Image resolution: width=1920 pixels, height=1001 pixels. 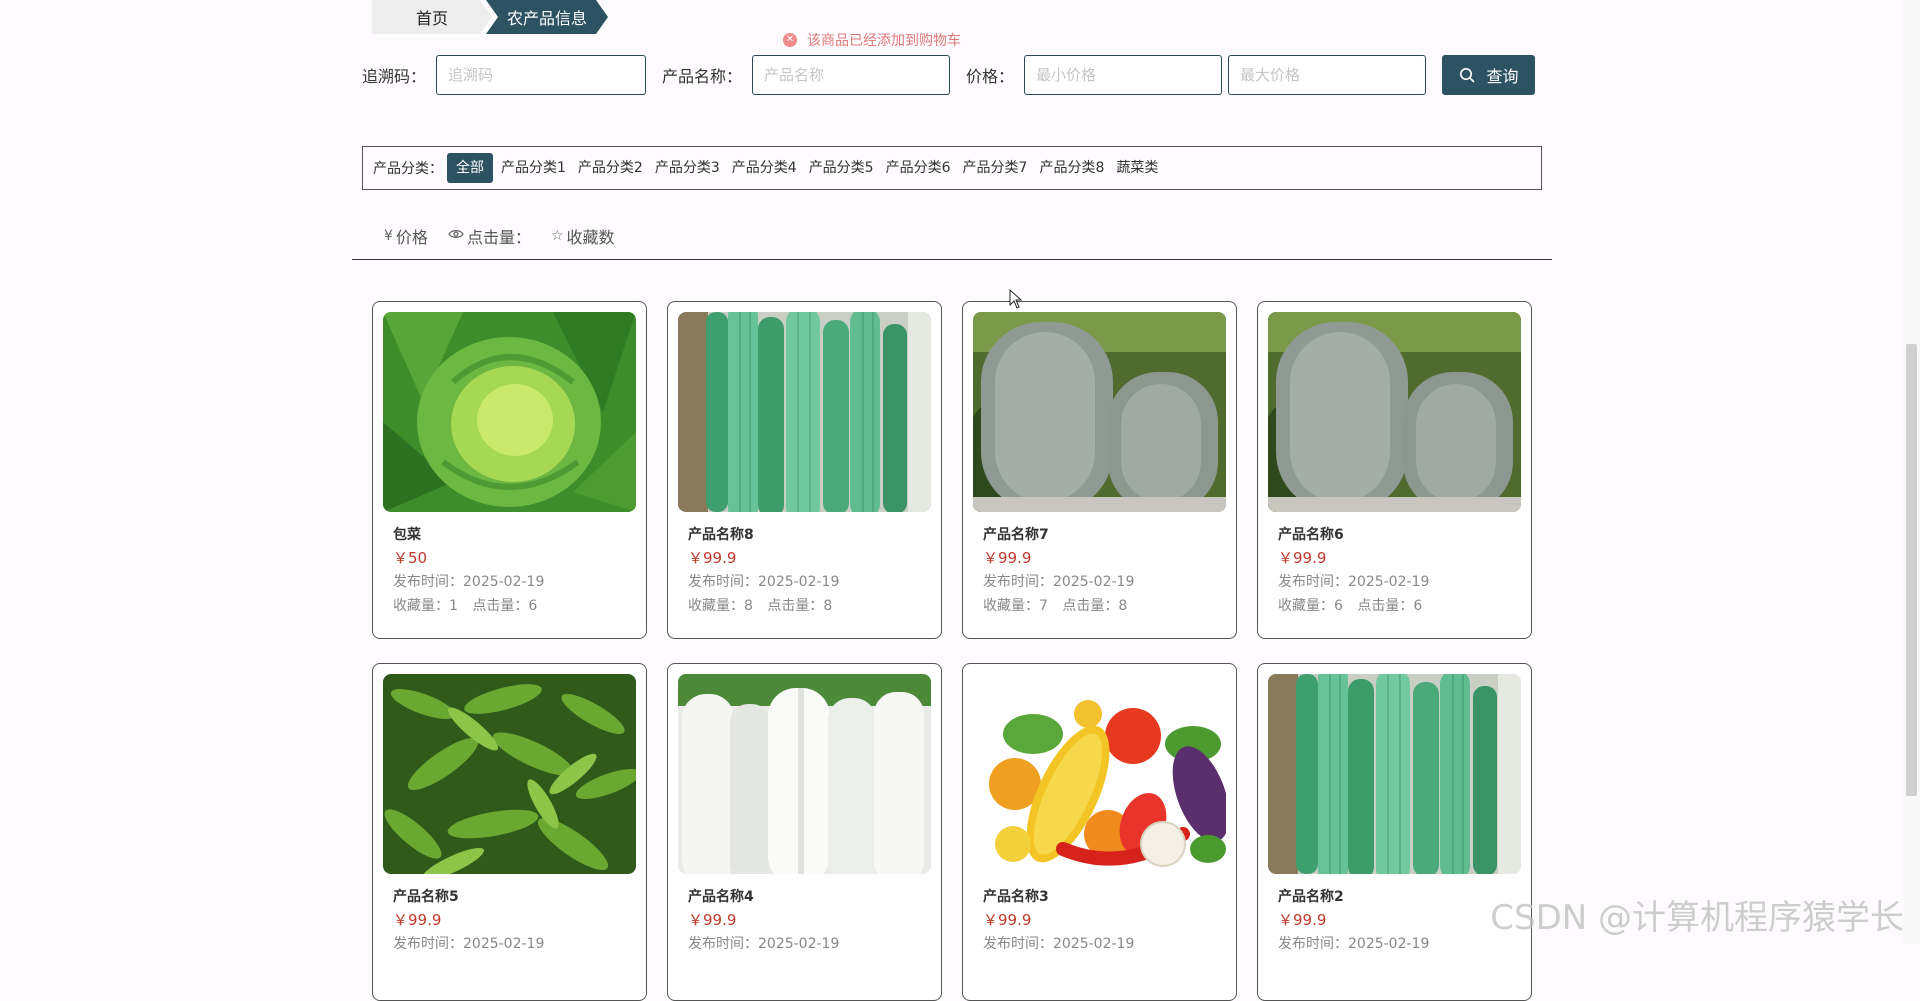 I want to click on product-stats: 收藏量：8 点击量：8, so click(x=804, y=606).